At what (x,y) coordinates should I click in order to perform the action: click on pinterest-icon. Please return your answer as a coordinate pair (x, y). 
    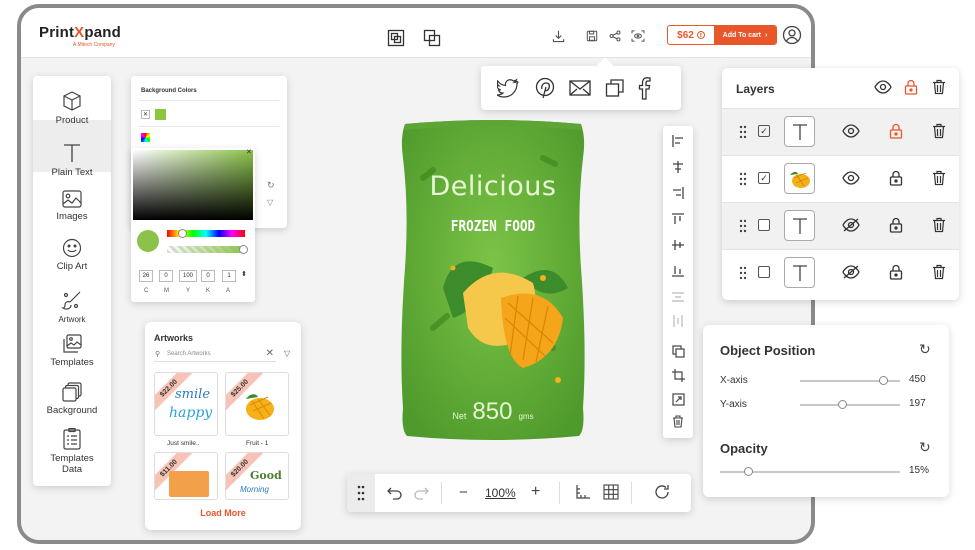
    Looking at the image, I should click on (545, 88).